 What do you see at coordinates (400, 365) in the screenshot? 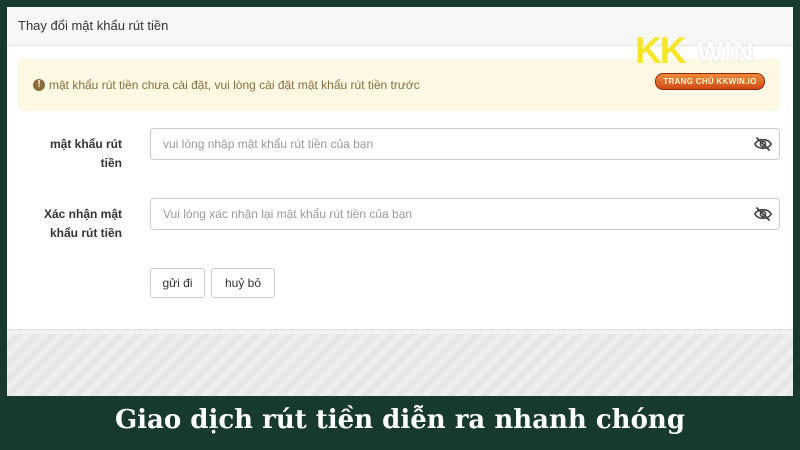
I see `page-background` at bounding box center [400, 365].